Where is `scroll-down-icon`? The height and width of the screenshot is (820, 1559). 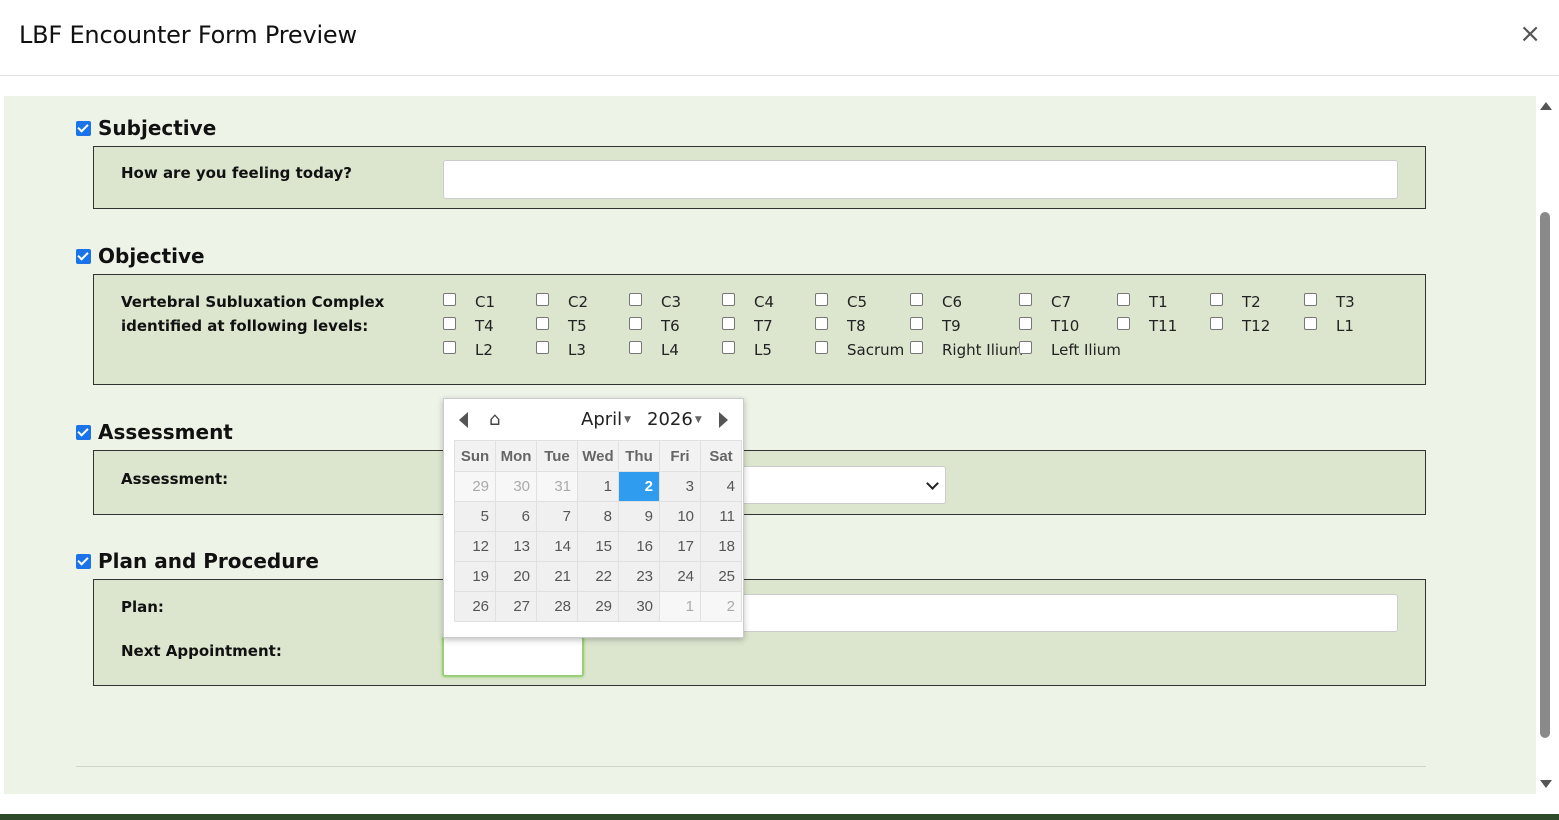
scroll-down-icon is located at coordinates (1546, 784).